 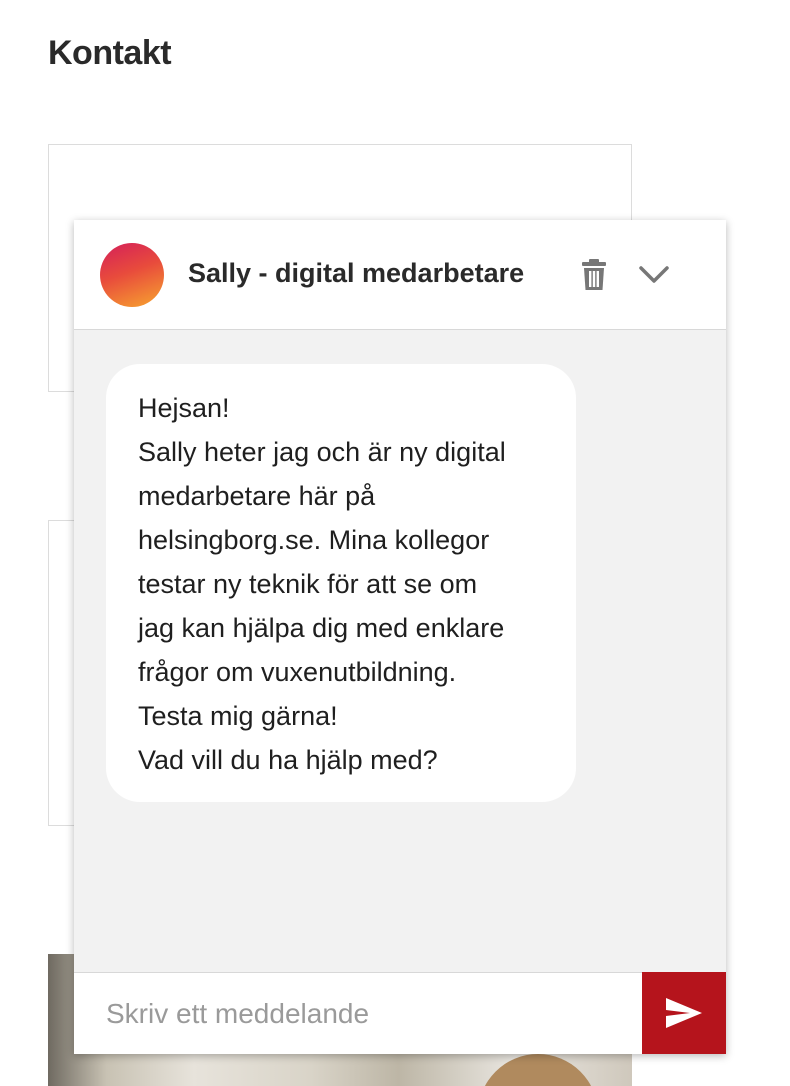 What do you see at coordinates (184, 408) in the screenshot?
I see `message-line: Hejsan!` at bounding box center [184, 408].